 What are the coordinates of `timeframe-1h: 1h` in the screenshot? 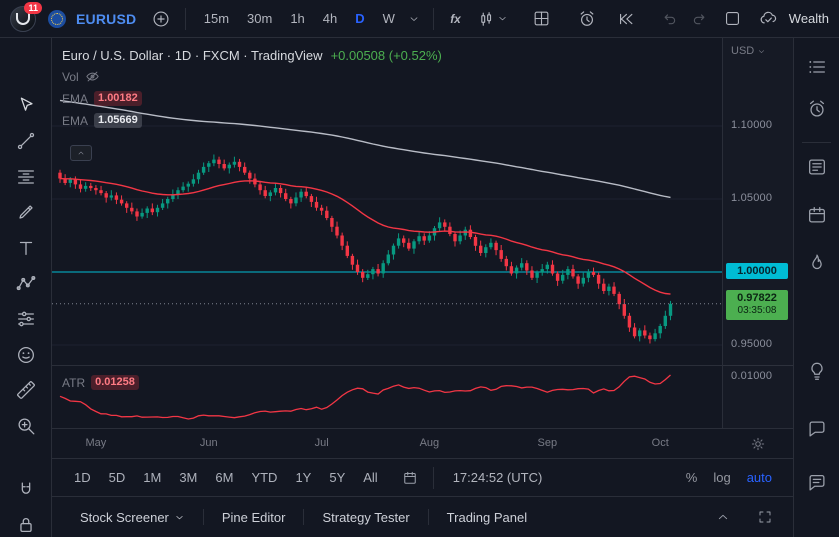 It's located at (297, 18).